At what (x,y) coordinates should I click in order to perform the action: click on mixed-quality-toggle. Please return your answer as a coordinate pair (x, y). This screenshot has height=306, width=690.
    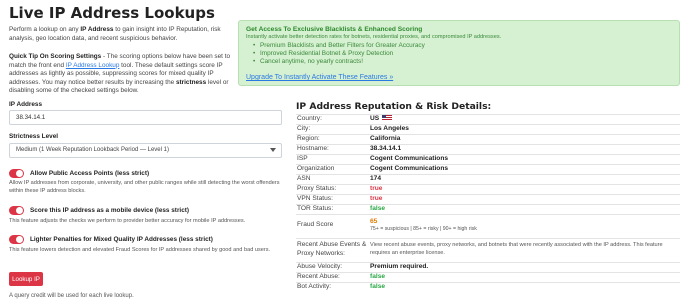
    Looking at the image, I should click on (16, 239).